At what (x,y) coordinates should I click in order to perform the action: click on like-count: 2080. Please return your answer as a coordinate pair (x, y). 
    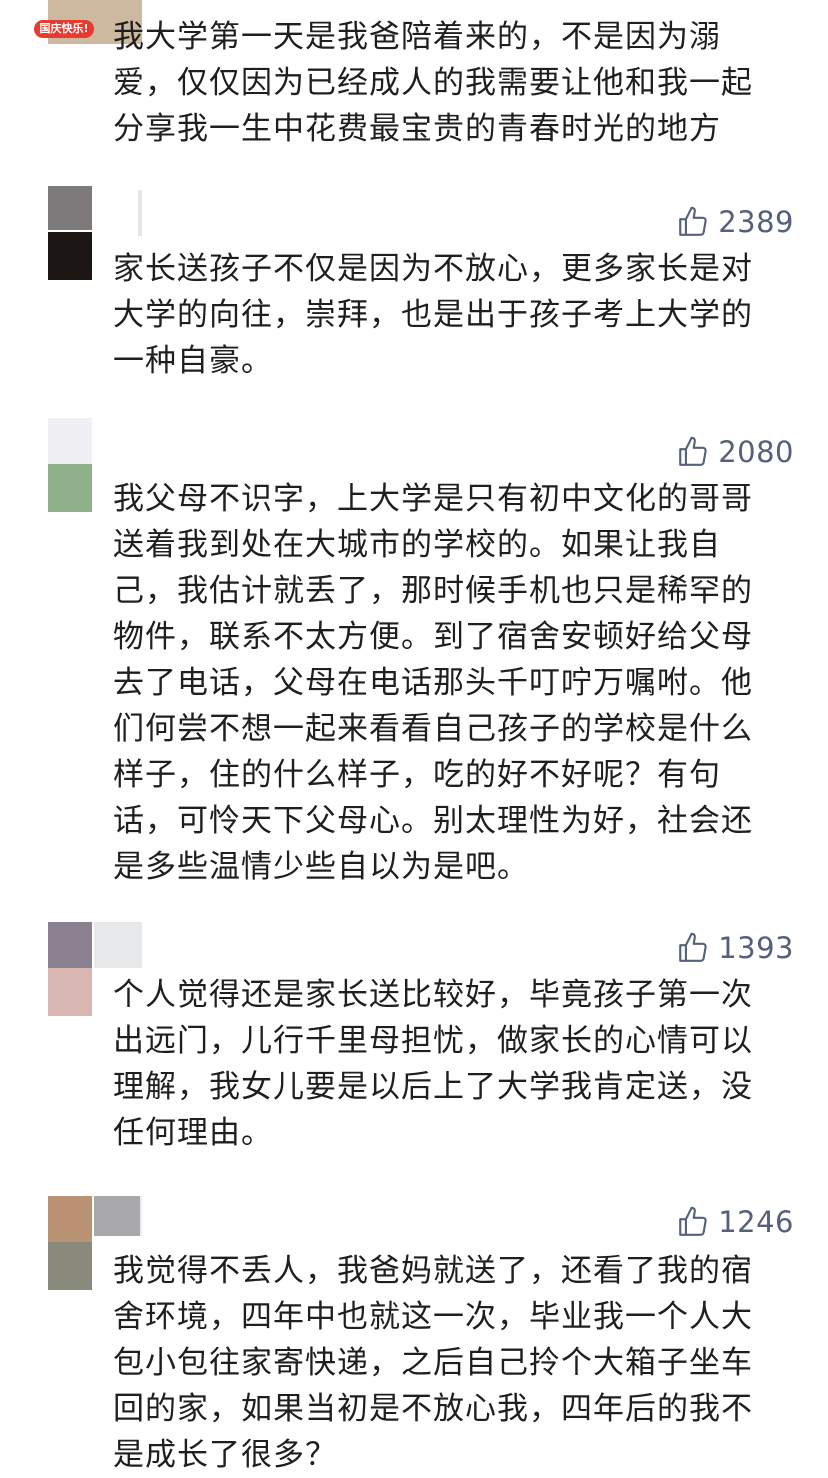
    Looking at the image, I should click on (756, 452).